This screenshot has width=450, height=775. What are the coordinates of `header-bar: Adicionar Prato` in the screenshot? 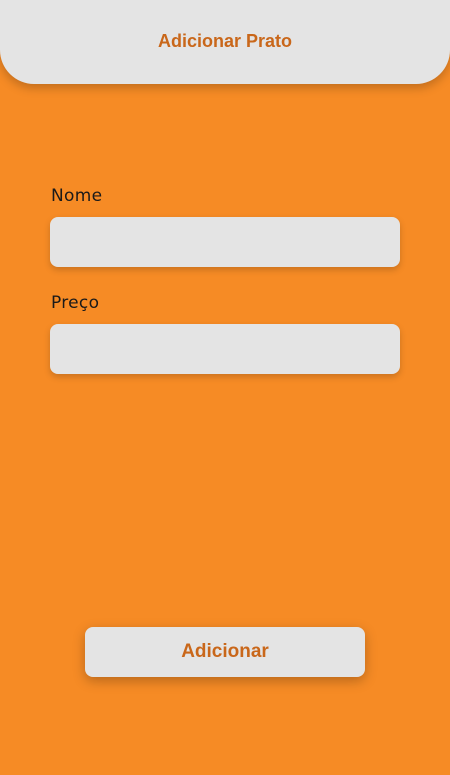 It's located at (225, 42).